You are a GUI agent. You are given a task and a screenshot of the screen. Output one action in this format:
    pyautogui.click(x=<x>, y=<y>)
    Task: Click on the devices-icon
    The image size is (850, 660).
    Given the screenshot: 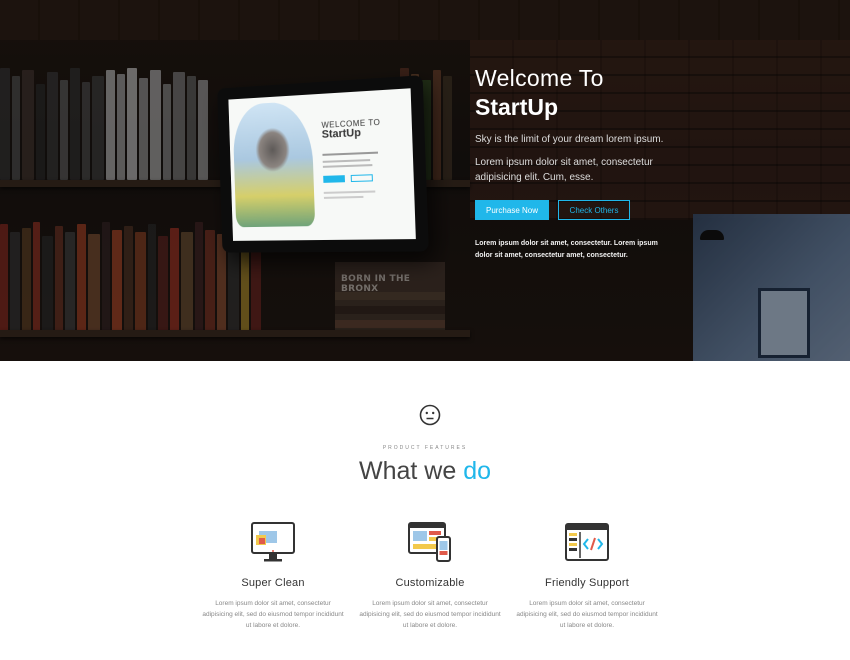 What is the action you would take?
    pyautogui.click(x=430, y=542)
    